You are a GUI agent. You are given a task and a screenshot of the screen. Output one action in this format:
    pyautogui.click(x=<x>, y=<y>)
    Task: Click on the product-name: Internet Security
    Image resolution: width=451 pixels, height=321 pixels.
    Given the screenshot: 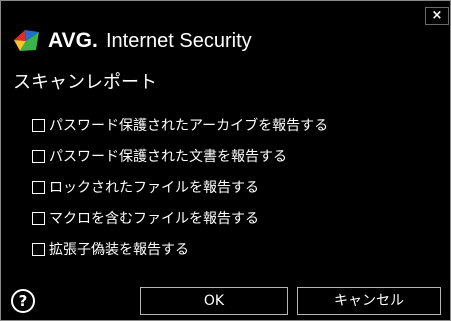 What is the action you would take?
    pyautogui.click(x=179, y=41)
    